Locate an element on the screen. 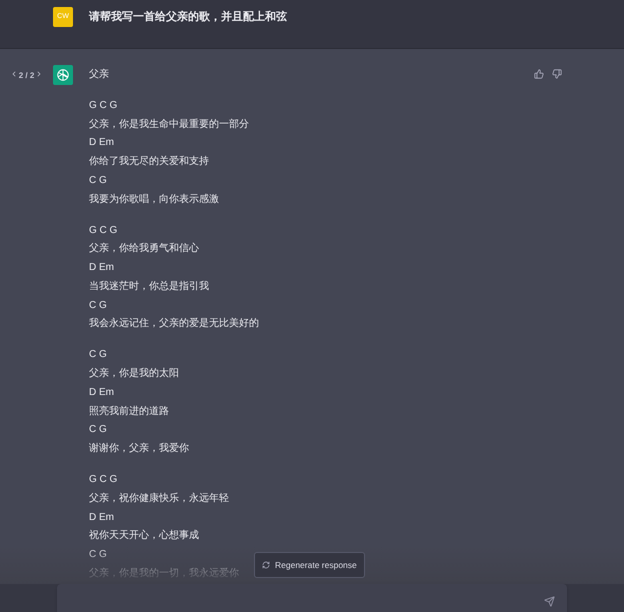  song-line: 我会永远记住，父亲的爱是无比美好的 is located at coordinates (174, 324).